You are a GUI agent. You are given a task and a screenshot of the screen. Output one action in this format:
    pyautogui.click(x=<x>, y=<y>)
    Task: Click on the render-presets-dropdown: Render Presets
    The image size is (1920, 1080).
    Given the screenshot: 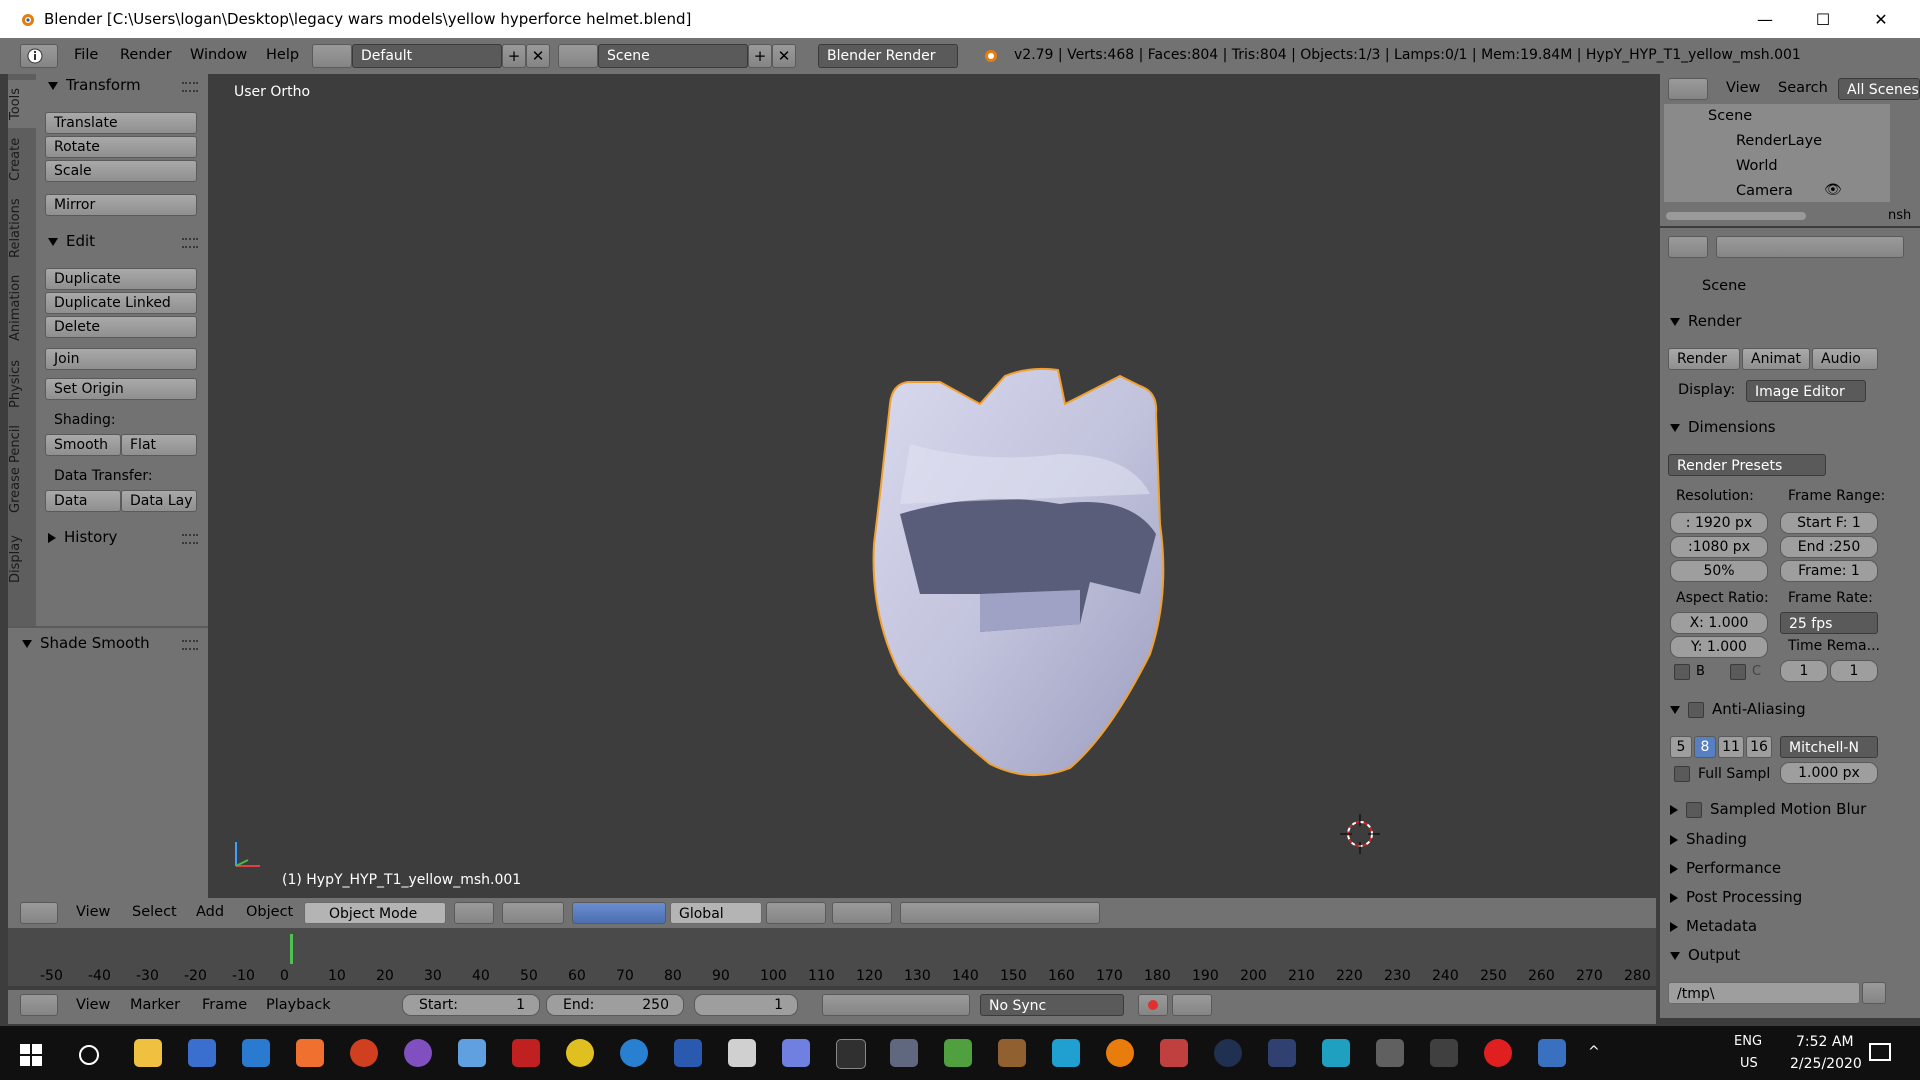 What is the action you would take?
    pyautogui.click(x=1747, y=465)
    